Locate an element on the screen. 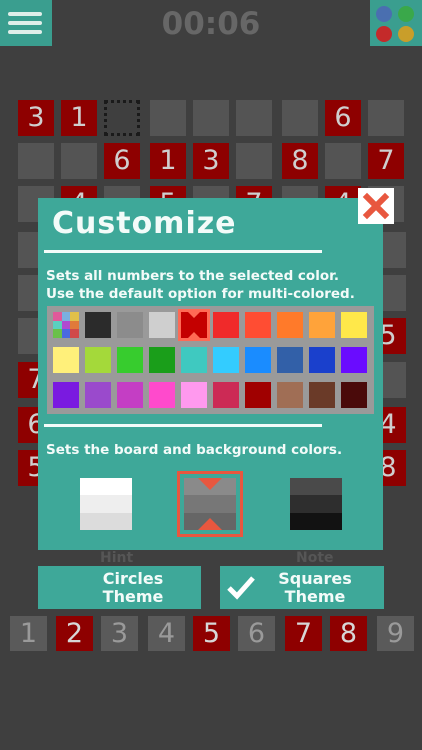 The height and width of the screenshot is (750, 422). number-button-6: 6 is located at coordinates (256, 633).